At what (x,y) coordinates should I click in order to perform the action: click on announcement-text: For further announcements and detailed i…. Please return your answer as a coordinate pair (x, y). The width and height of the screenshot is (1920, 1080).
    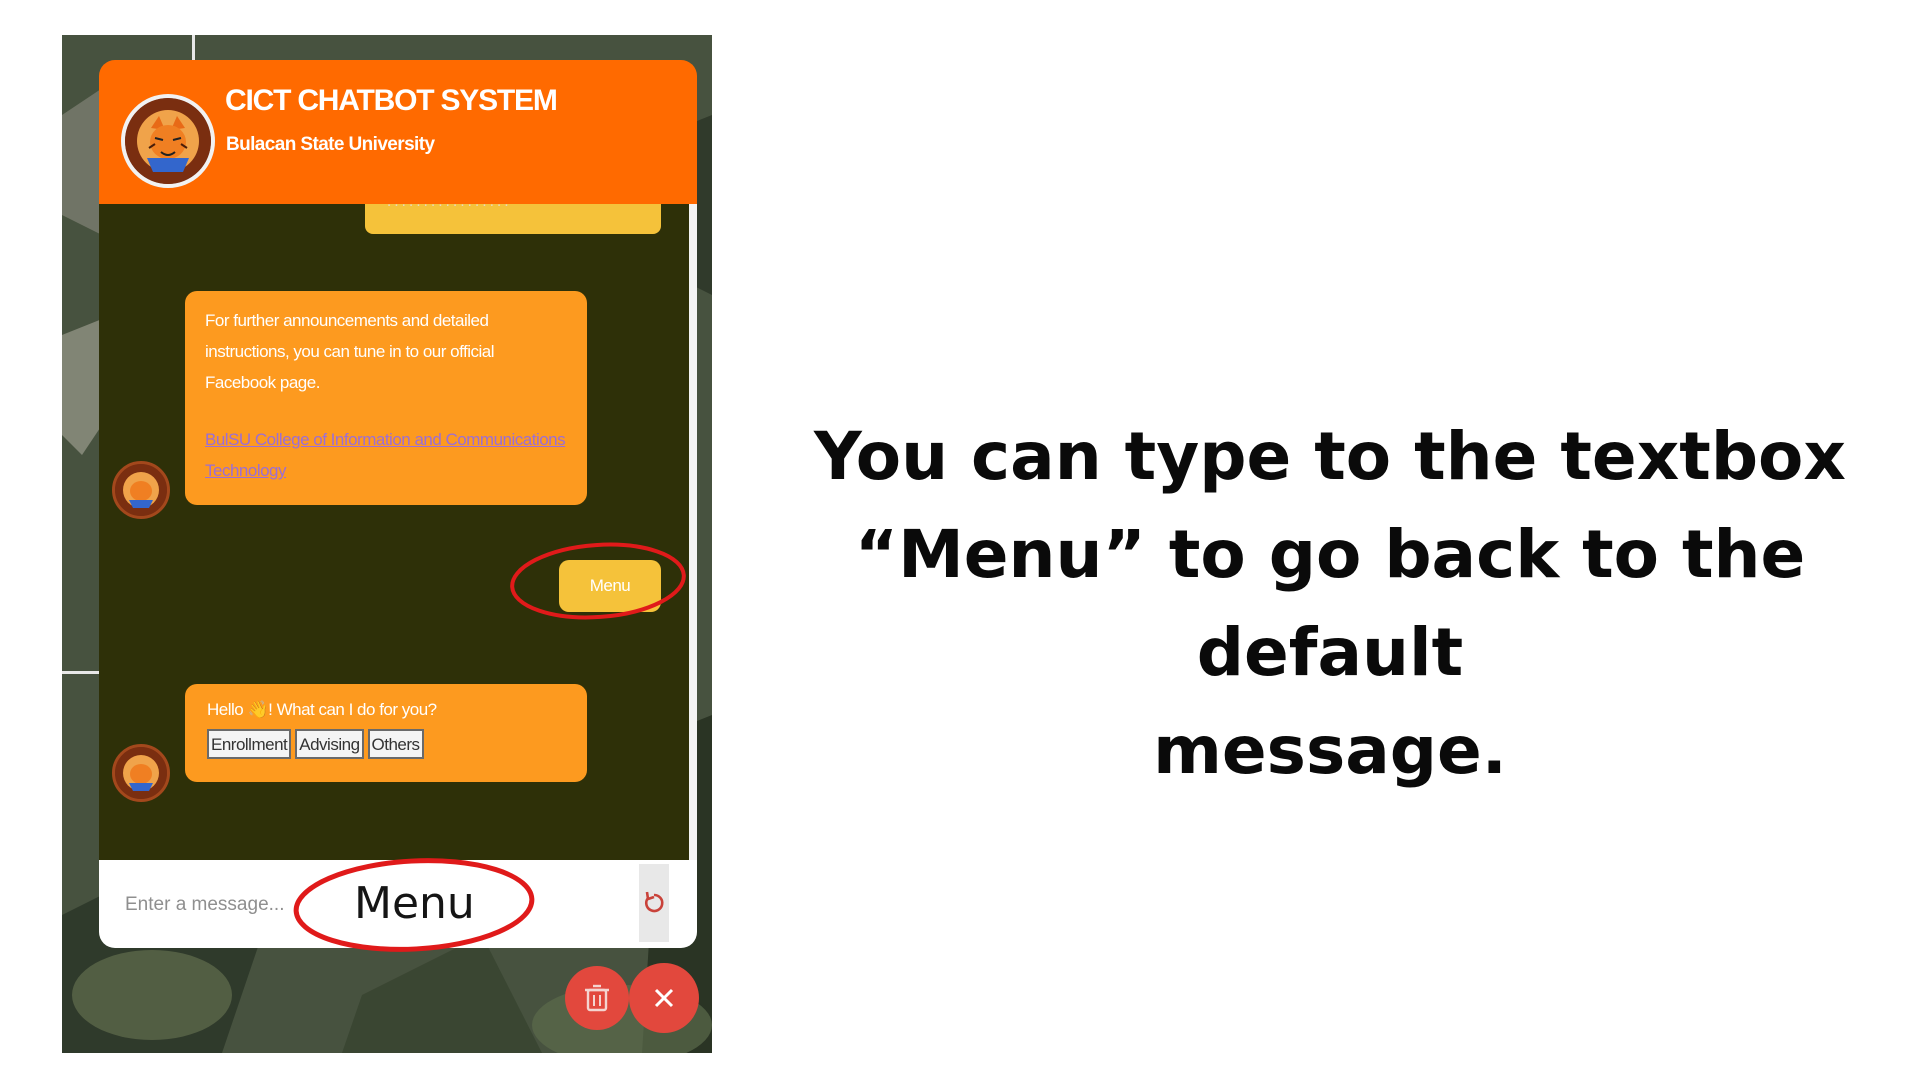
    Looking at the image, I should click on (350, 351).